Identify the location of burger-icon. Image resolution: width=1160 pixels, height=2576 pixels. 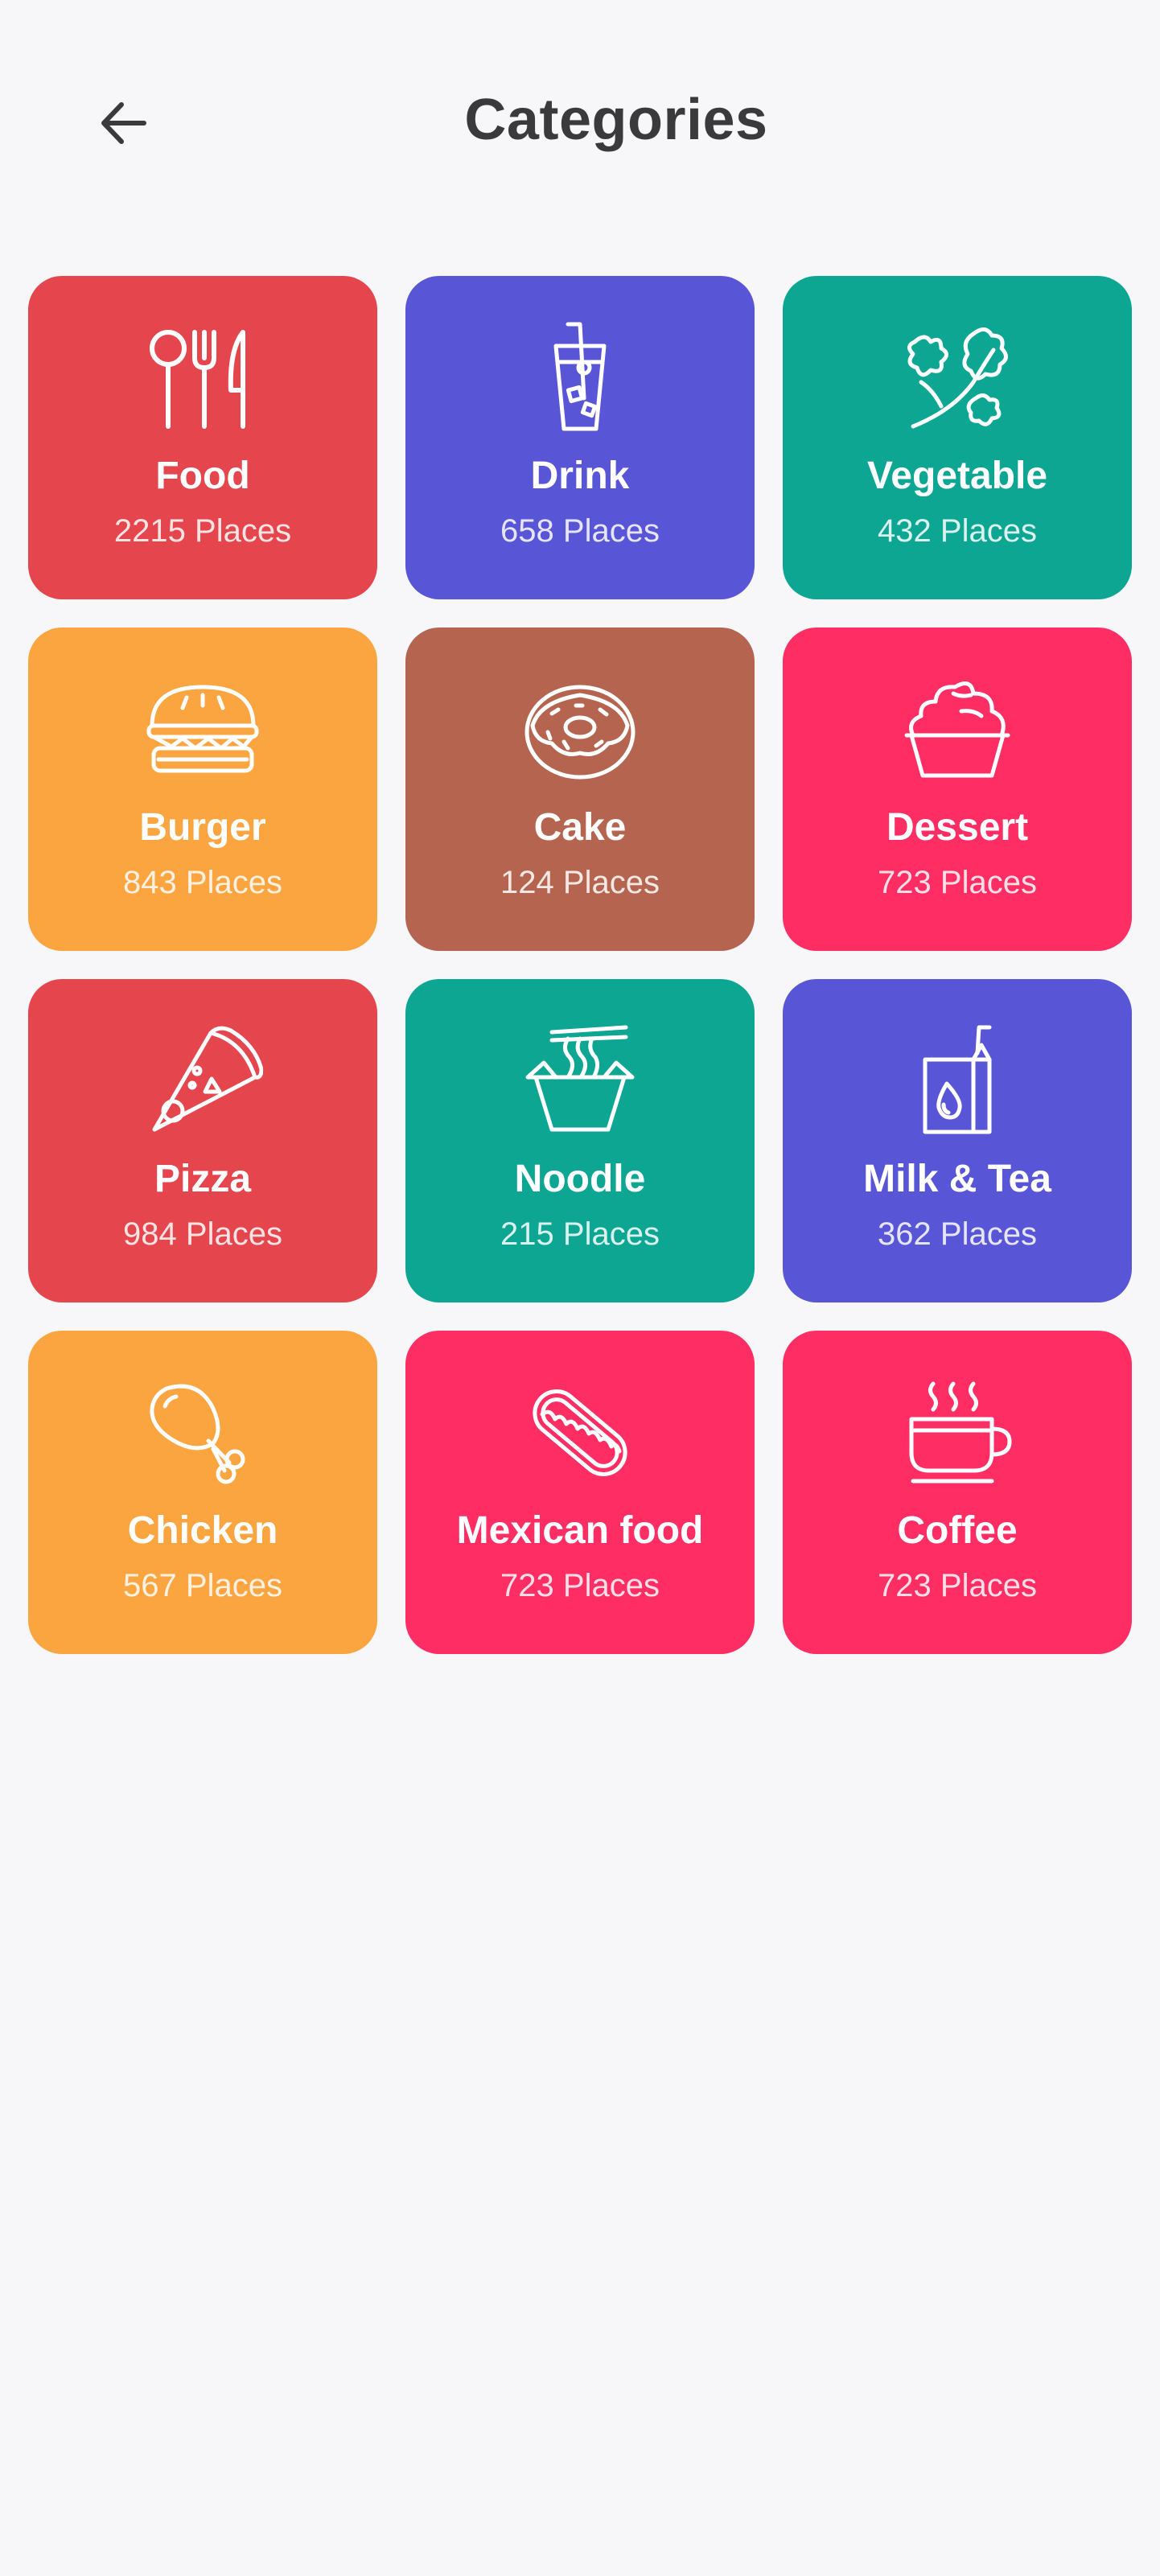
(202, 729).